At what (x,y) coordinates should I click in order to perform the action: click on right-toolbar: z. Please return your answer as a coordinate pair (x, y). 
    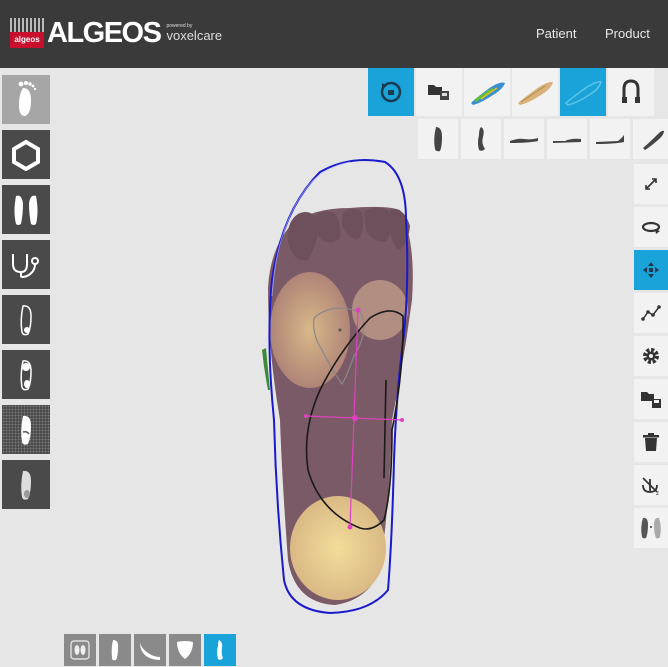
    Looking at the image, I should click on (651, 357).